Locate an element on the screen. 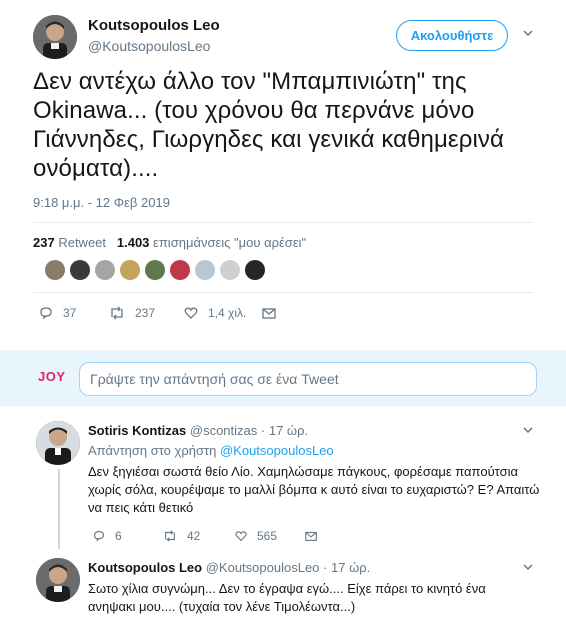 This screenshot has width=566, height=627. author-handle: @KoutsopoulosLeo is located at coordinates (149, 46).